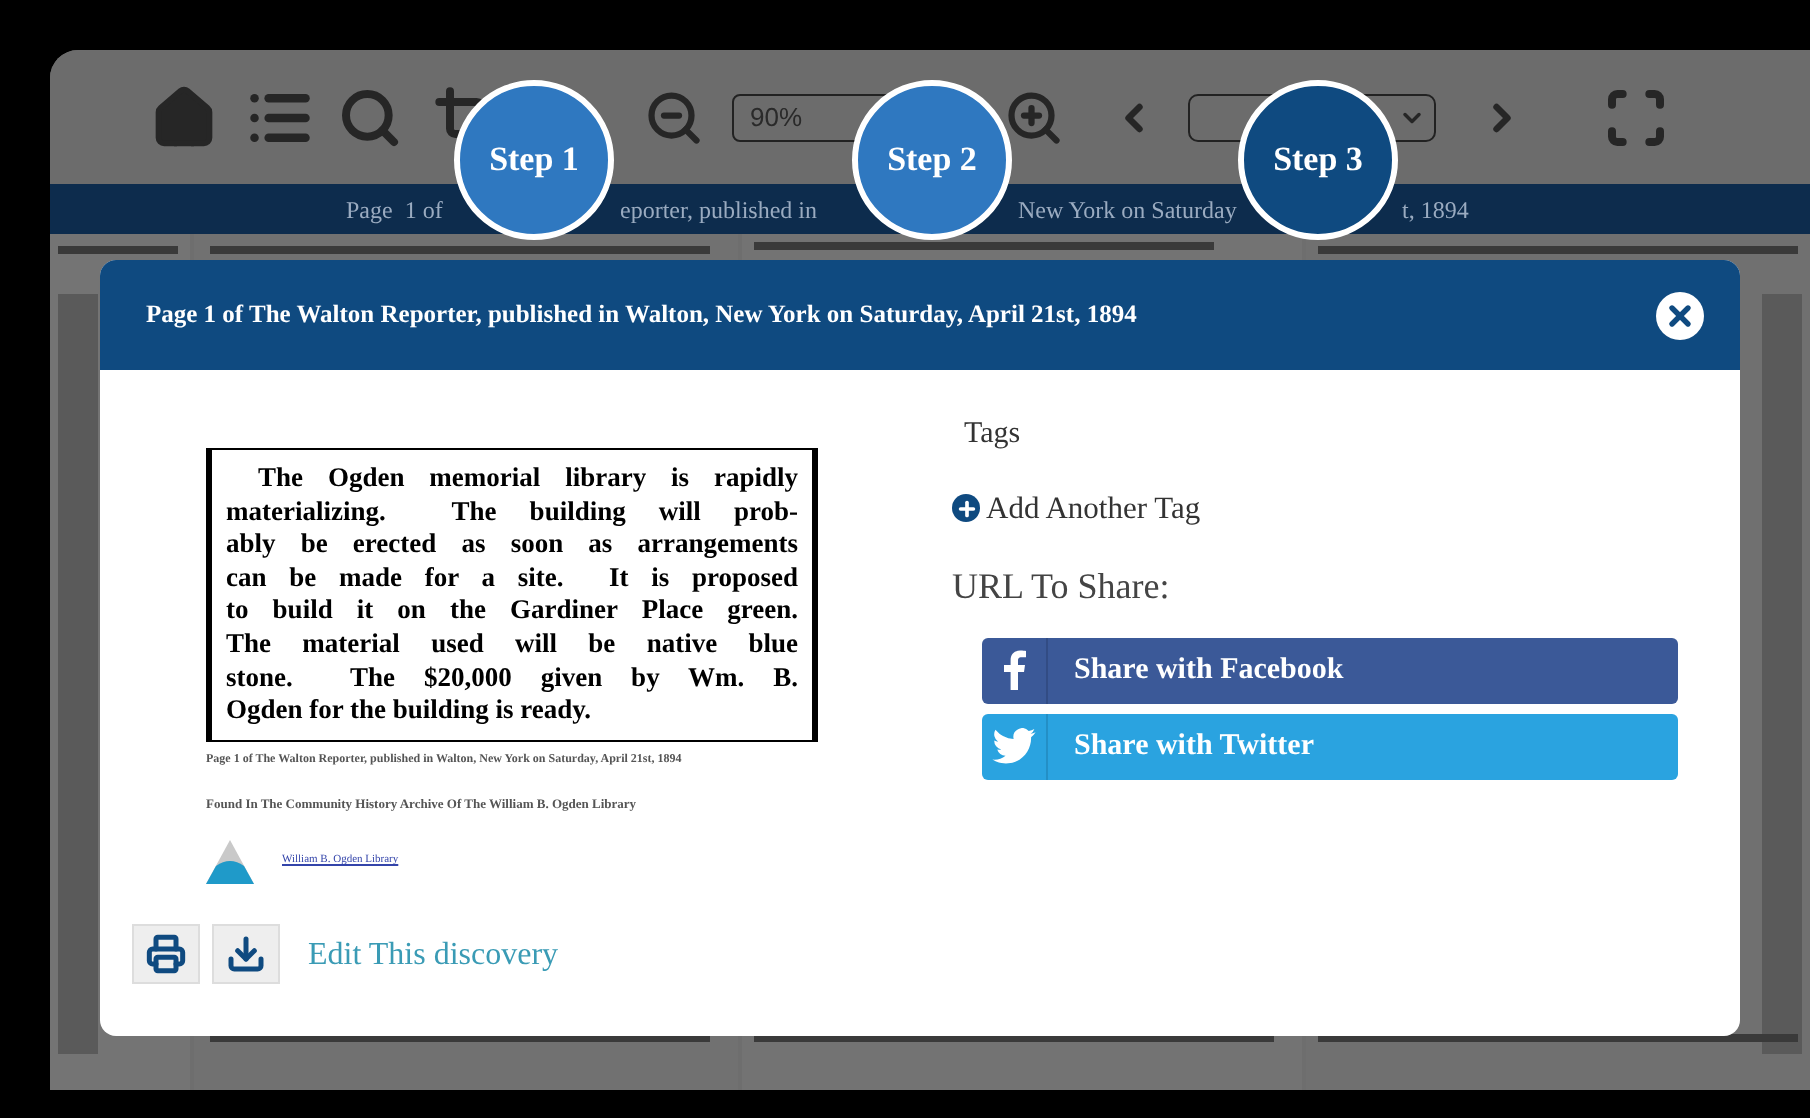  Describe the element at coordinates (512, 578) in the screenshot. I see `clipping-line: can be made for a site. It is proposed` at that location.